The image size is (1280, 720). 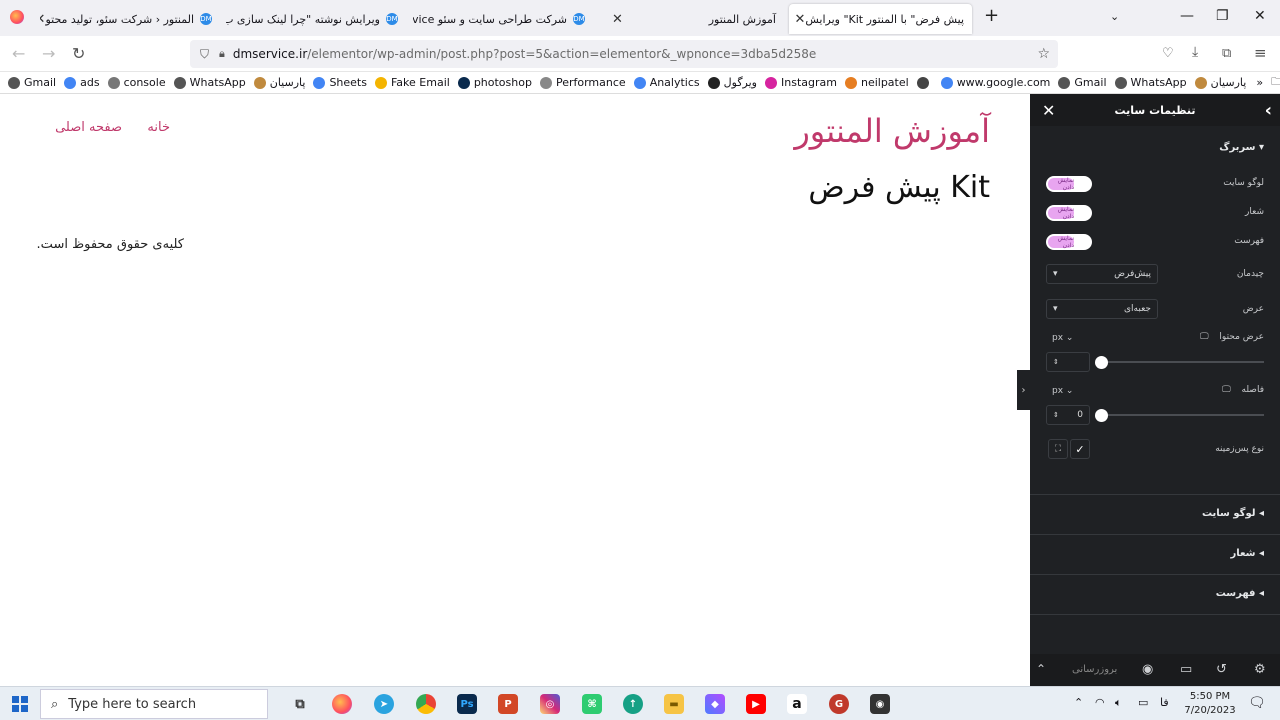 What do you see at coordinates (17, 17) in the screenshot?
I see `firefox-icon` at bounding box center [17, 17].